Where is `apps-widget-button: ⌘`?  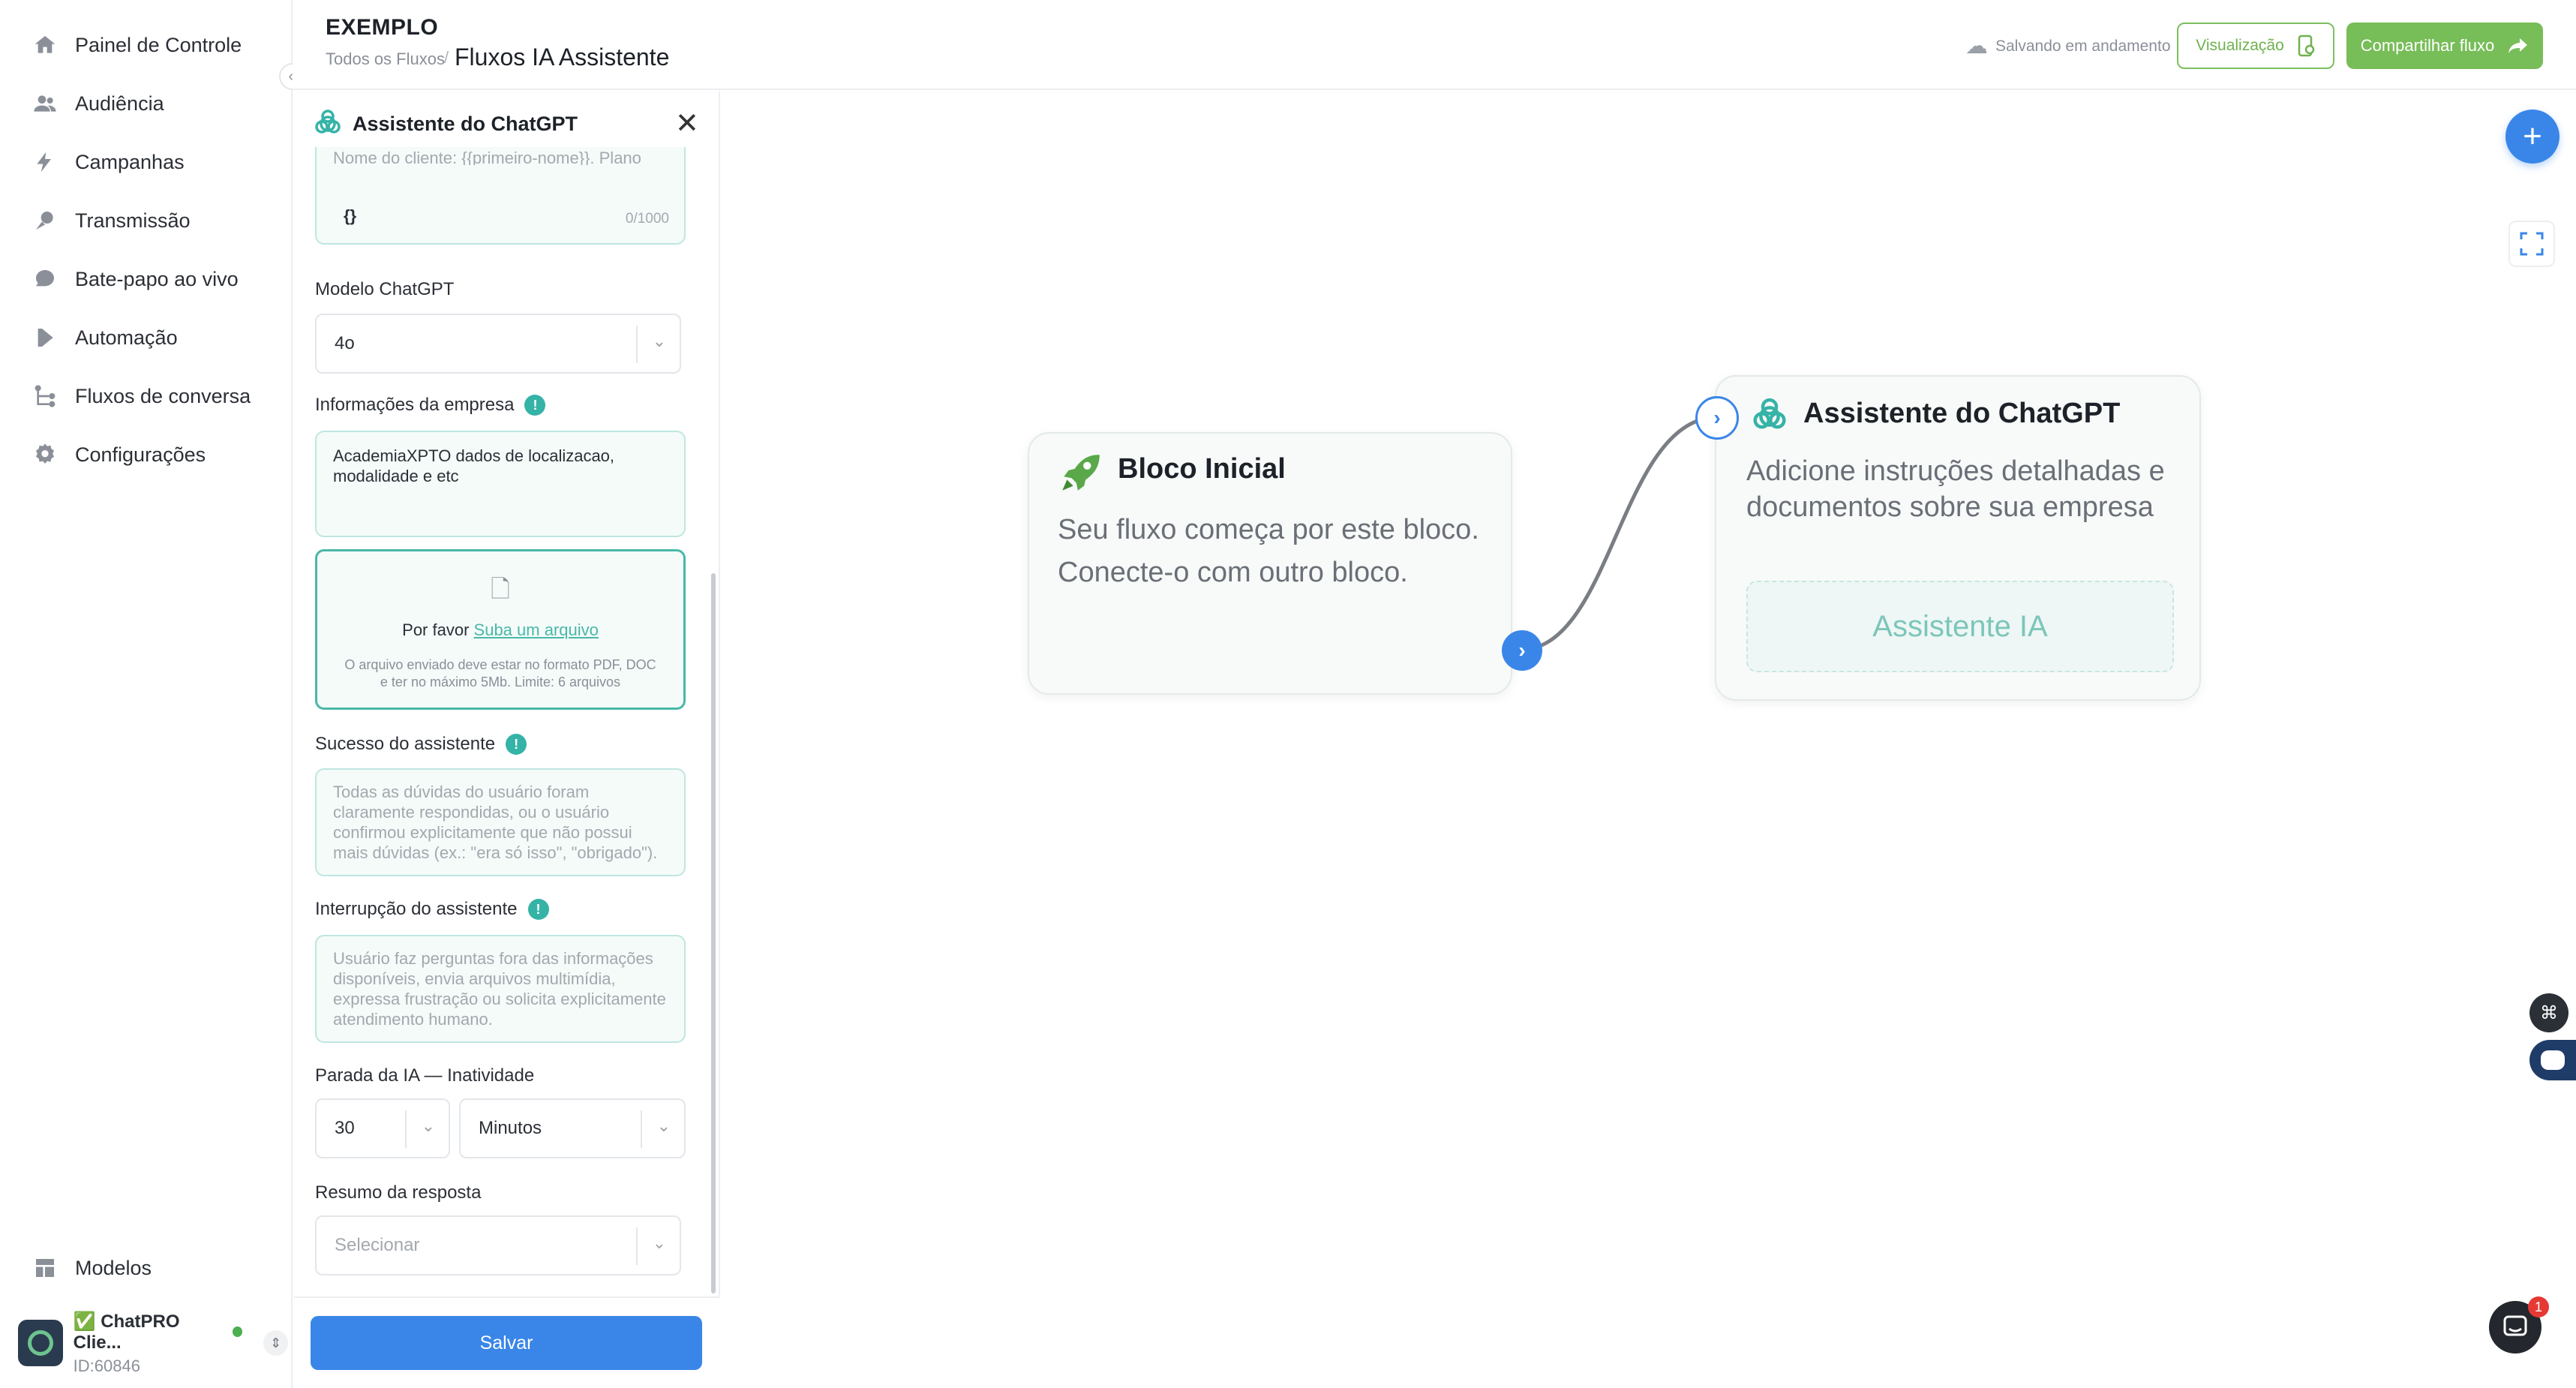 apps-widget-button: ⌘ is located at coordinates (2548, 1012).